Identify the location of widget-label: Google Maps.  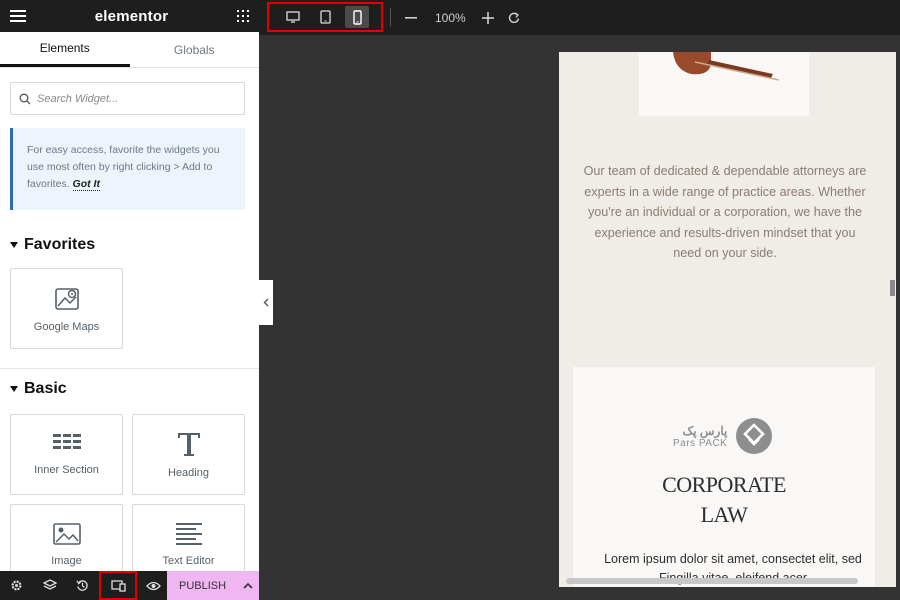
(66, 326).